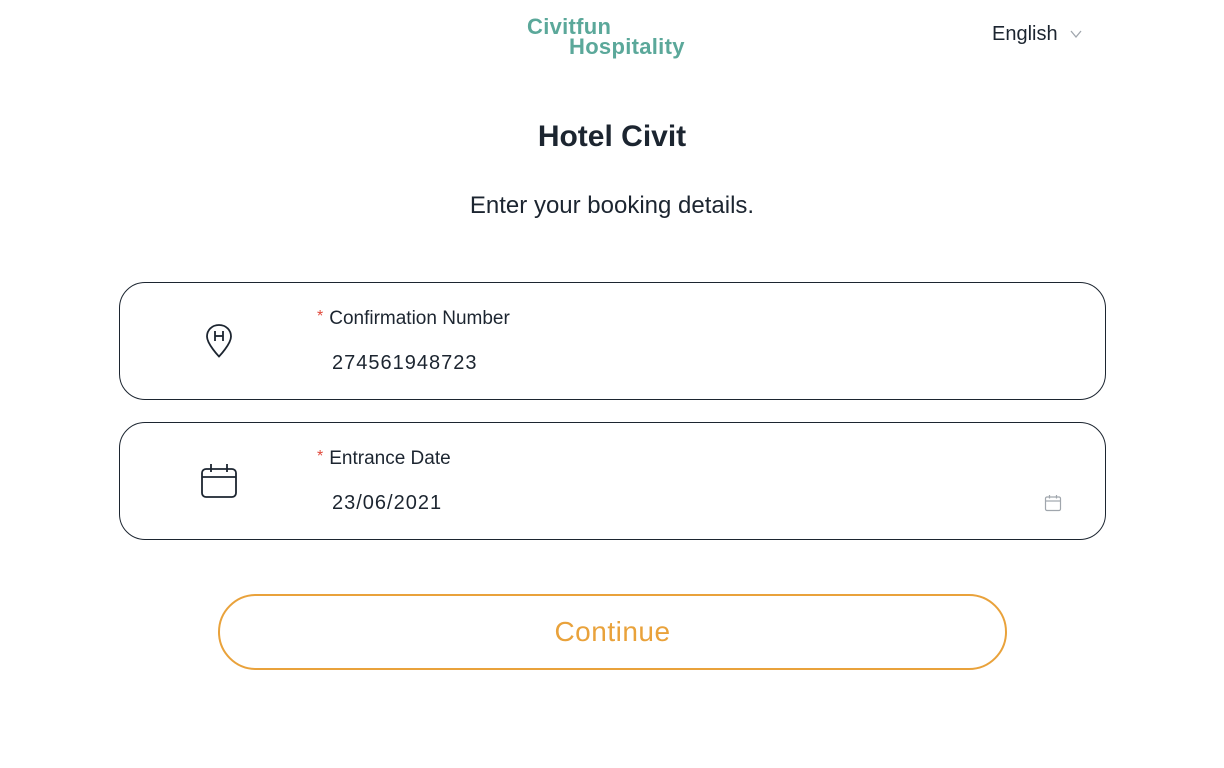 Image resolution: width=1224 pixels, height=768 pixels. Describe the element at coordinates (682, 363) in the screenshot. I see `confirmation-number-input` at that location.